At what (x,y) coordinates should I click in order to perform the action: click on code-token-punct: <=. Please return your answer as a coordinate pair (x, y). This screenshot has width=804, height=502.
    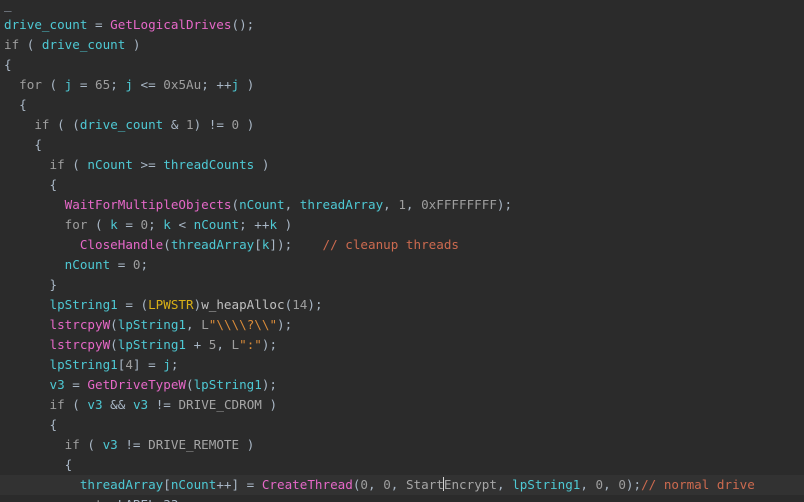
    Looking at the image, I should click on (148, 84).